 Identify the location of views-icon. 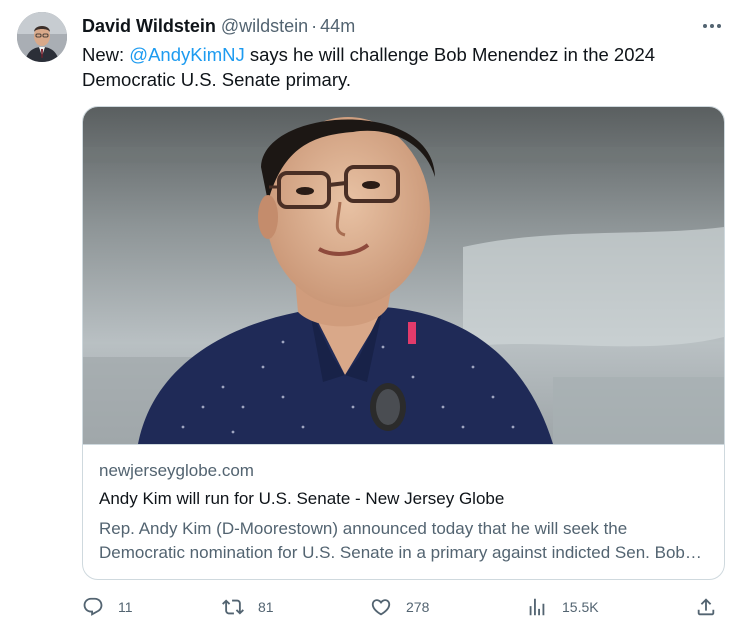
(537, 607).